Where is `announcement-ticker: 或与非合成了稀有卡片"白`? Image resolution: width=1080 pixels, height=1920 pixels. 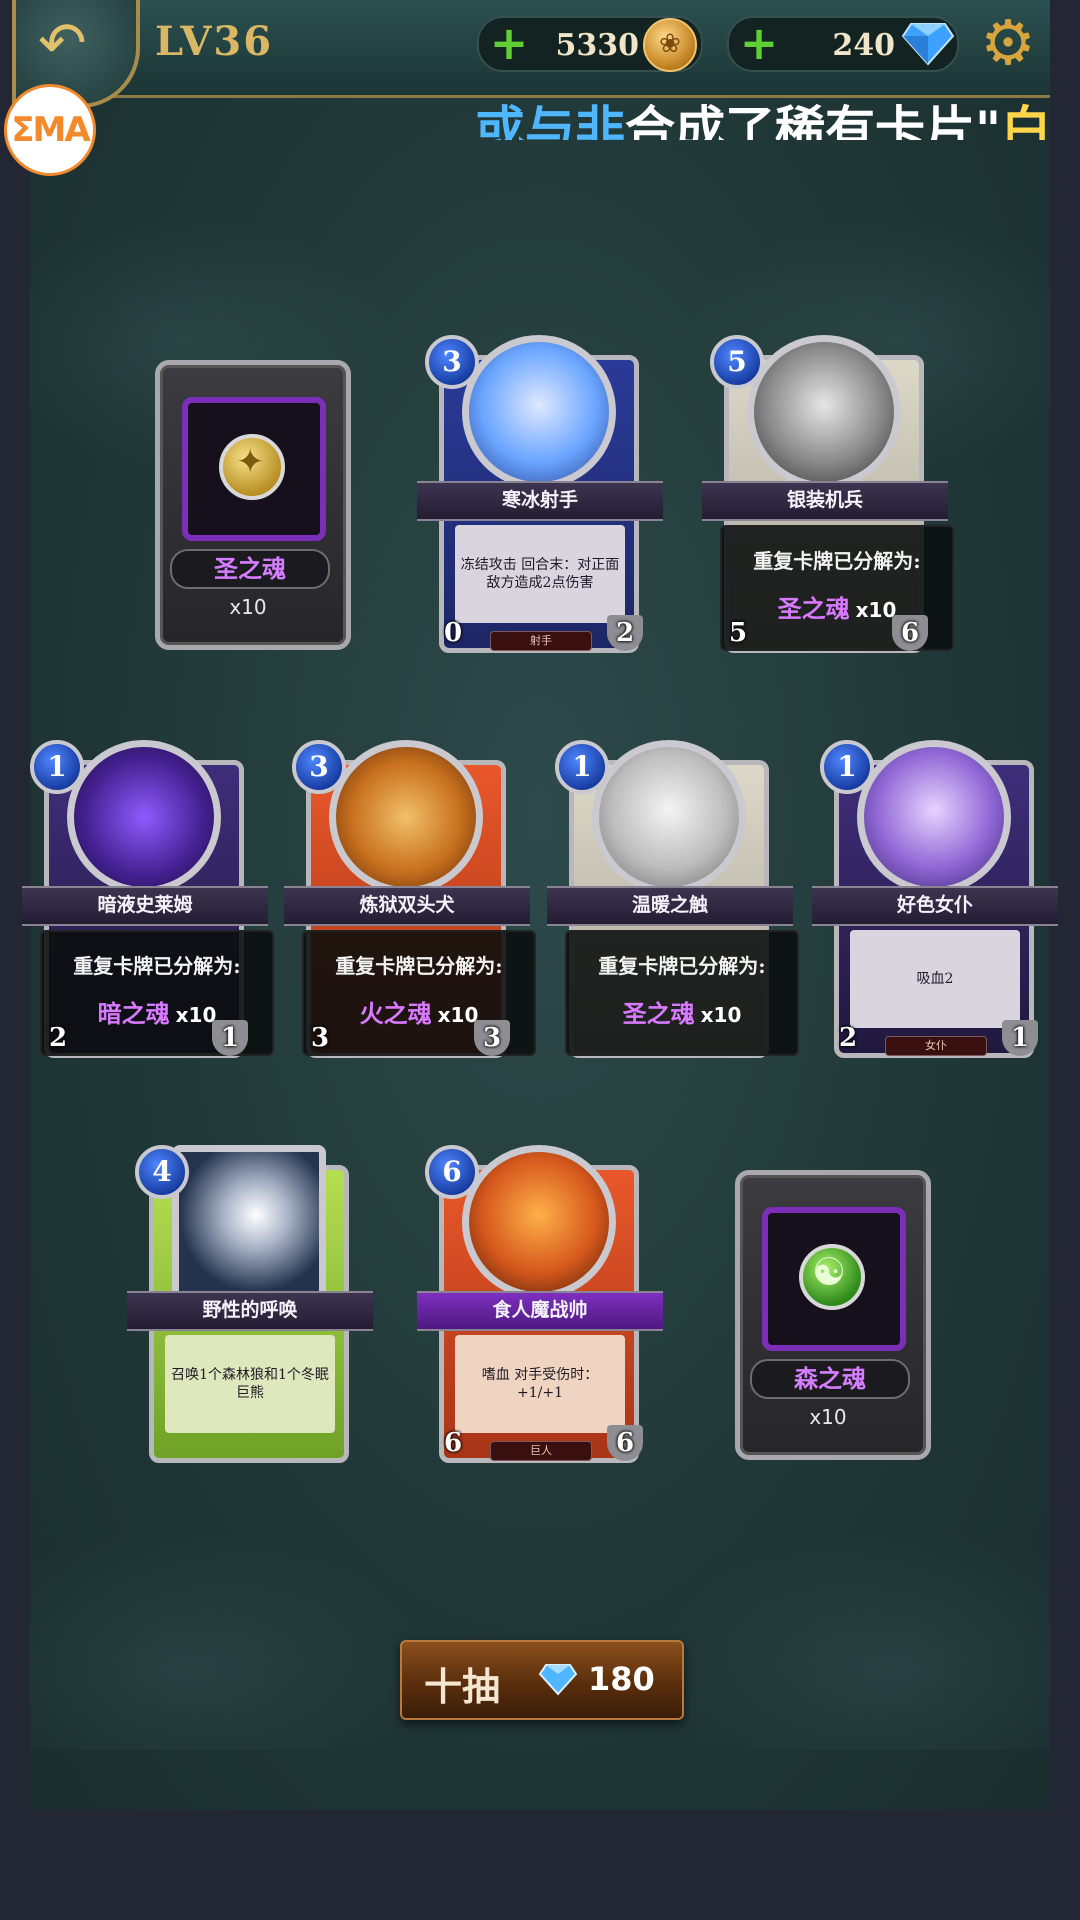
announcement-ticker: 或与非合成了稀有卡片"白 is located at coordinates (540, 119).